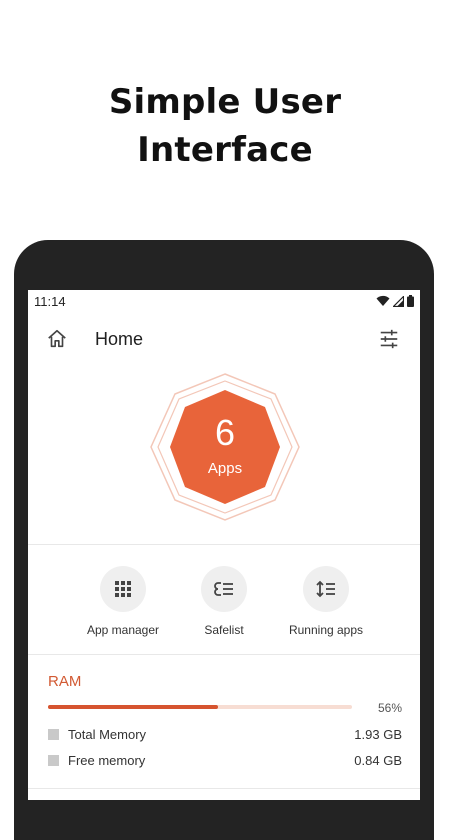  Describe the element at coordinates (107, 734) in the screenshot. I see `total-memory-label: Total Memory` at that location.